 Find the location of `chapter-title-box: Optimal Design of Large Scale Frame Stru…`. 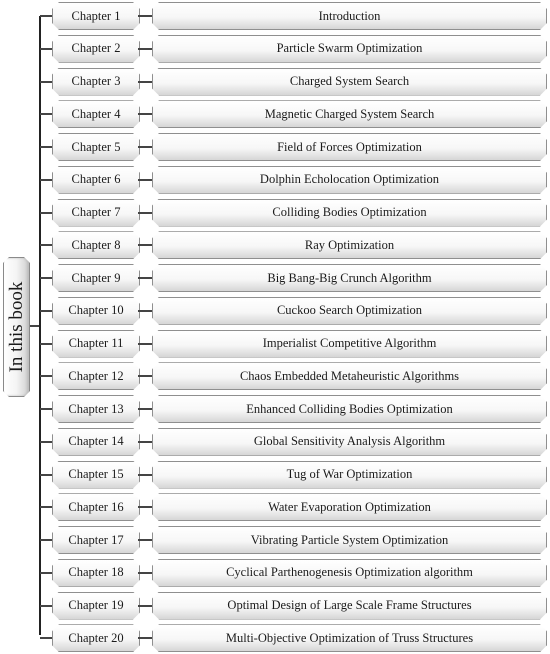

chapter-title-box: Optimal Design of Large Scale Frame Stru… is located at coordinates (349, 606).